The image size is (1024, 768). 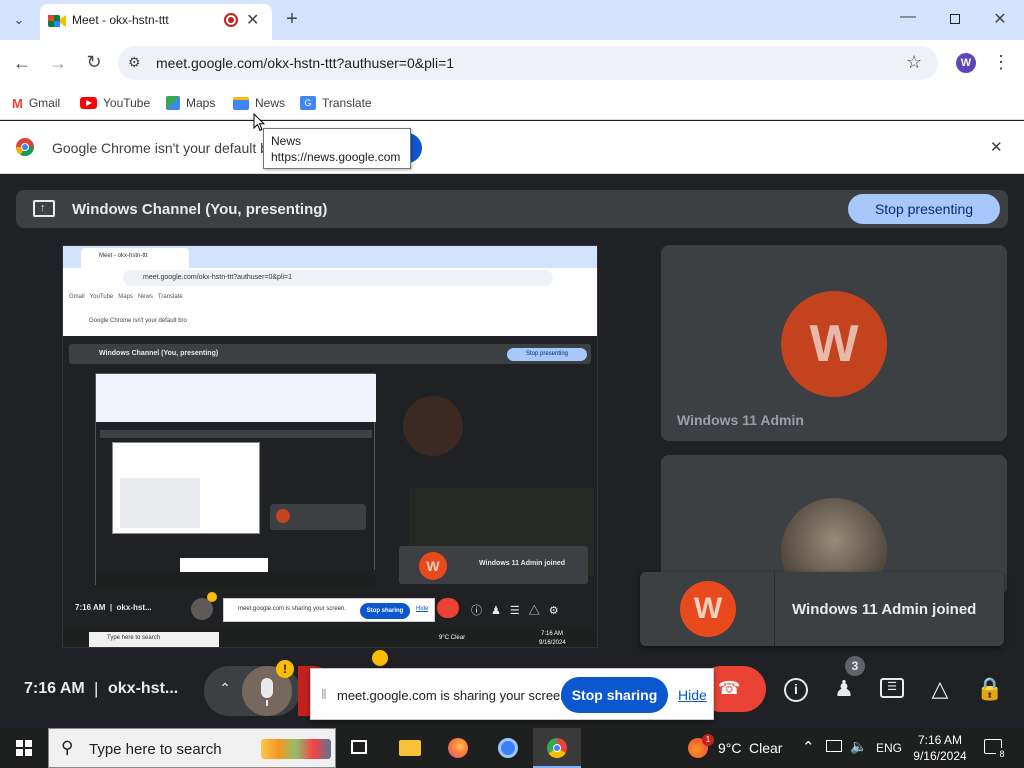 I want to click on tooltip-url: https://news.google.com, so click(x=336, y=157).